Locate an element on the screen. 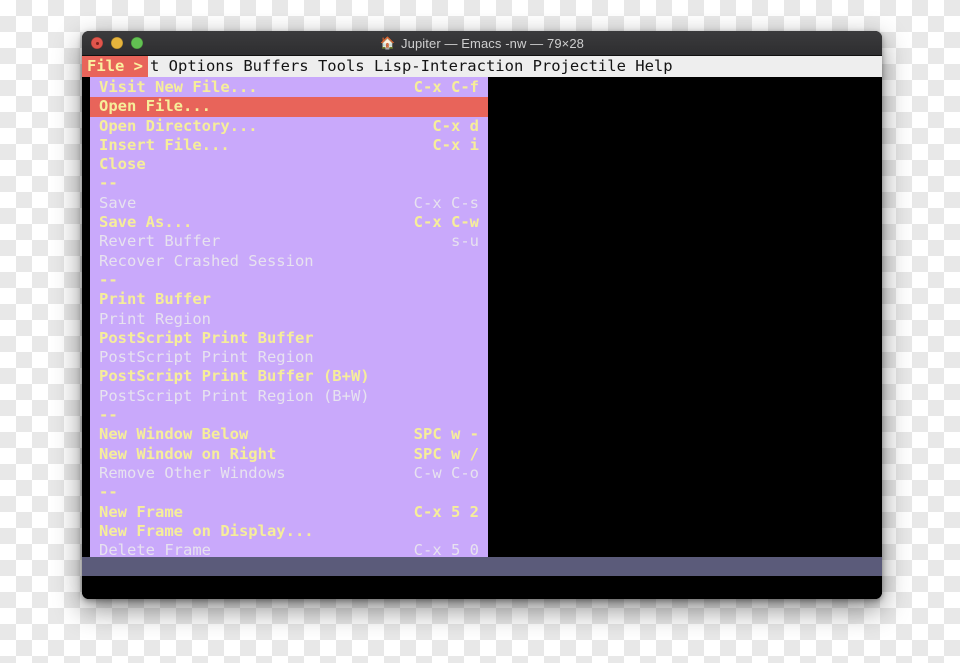 Image resolution: width=960 pixels, height=663 pixels. menu-item-label: Print Region is located at coordinates (155, 318).